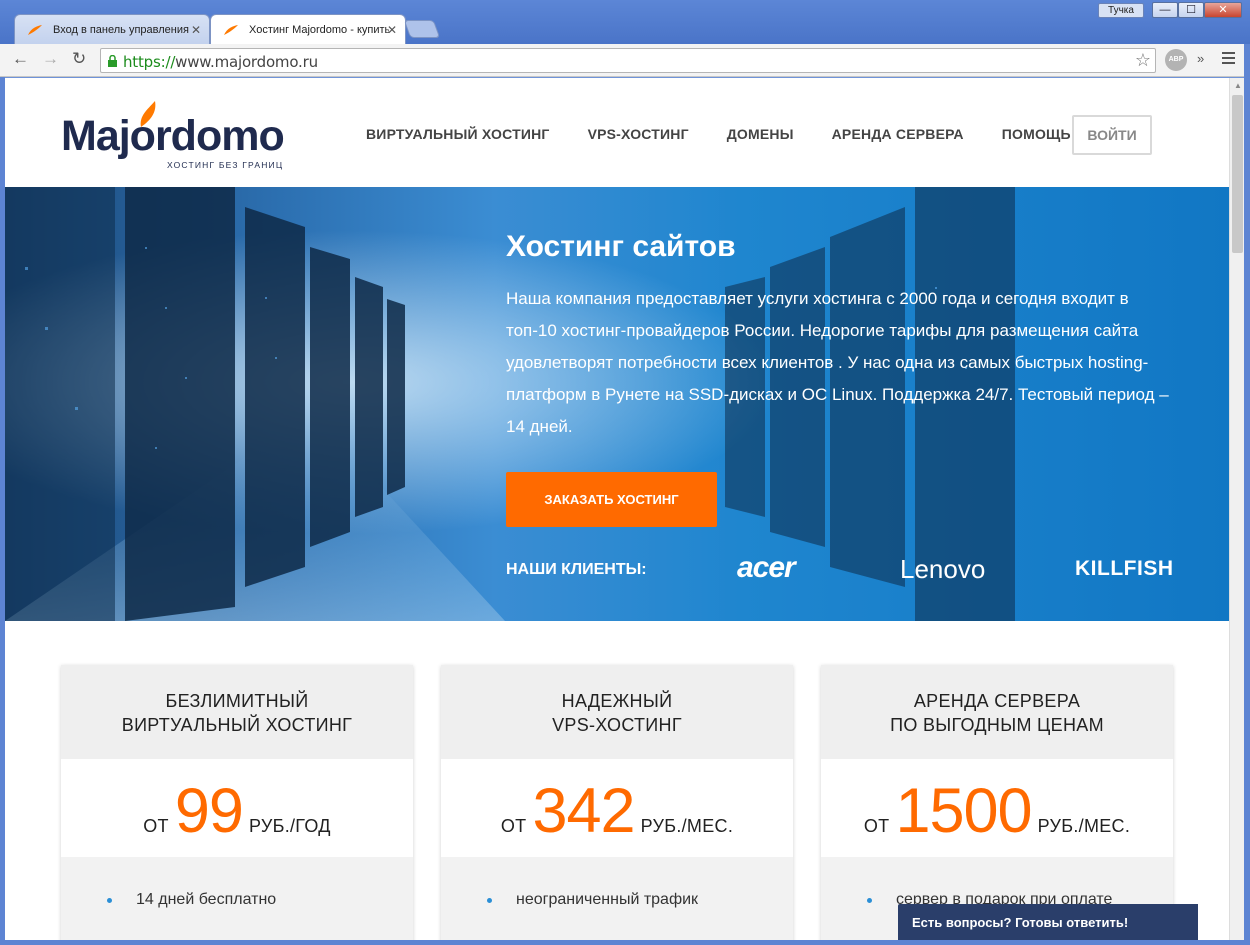 The image size is (1250, 945). Describe the element at coordinates (79, 59) in the screenshot. I see `reload-icon: ↻` at that location.